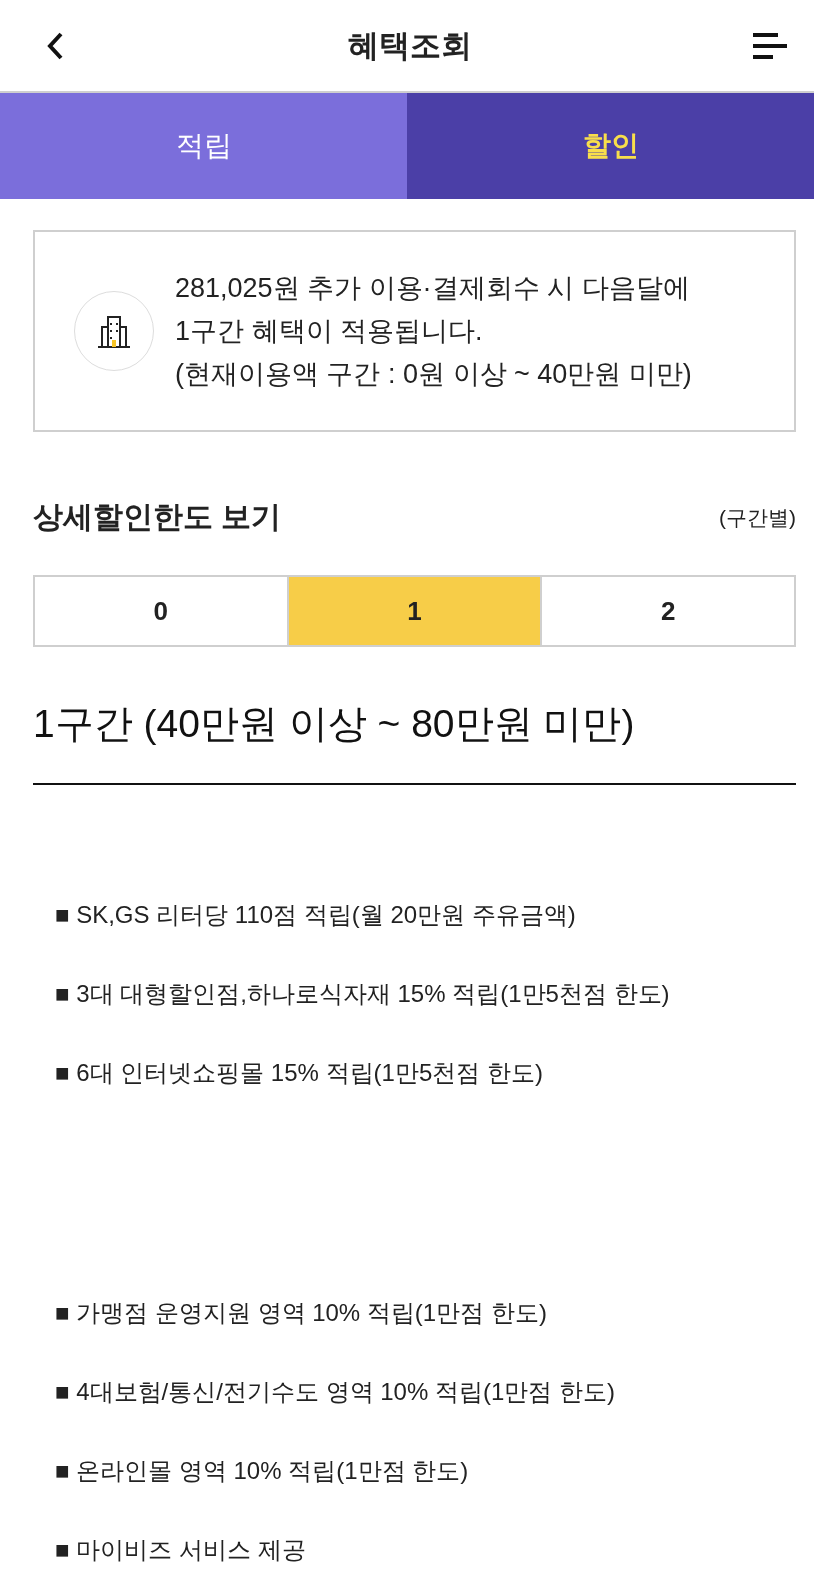  What do you see at coordinates (433, 331) in the screenshot?
I see `notice-text: 281,025원 추가 이용·결제회수 시 다음달에 1구간 혜택이 적용됩니다. (현재이용액 구간 : 0원 이상 ~ 40만원 미만)` at bounding box center [433, 331].